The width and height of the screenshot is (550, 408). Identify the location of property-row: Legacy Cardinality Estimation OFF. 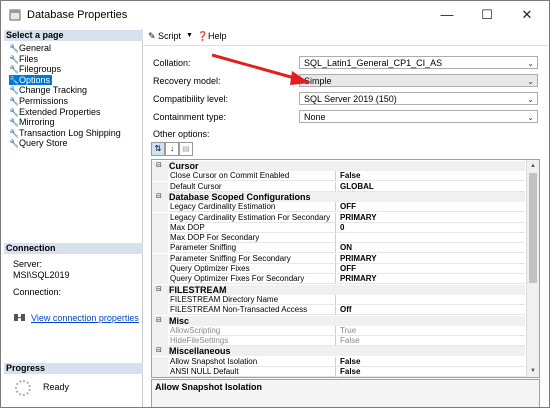
(338, 207).